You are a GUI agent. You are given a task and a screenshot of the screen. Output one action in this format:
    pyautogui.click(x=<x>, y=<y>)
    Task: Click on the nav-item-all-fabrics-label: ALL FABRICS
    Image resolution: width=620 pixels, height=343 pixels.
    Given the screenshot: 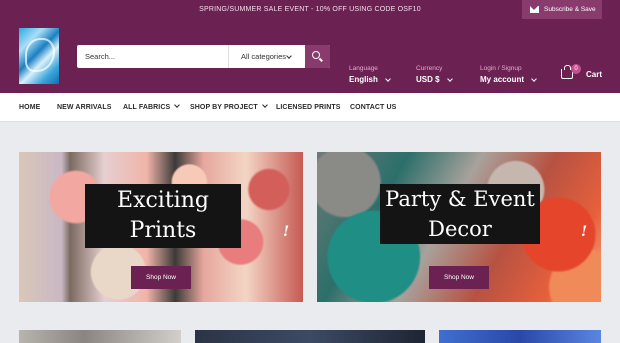 What is the action you would take?
    pyautogui.click(x=147, y=107)
    